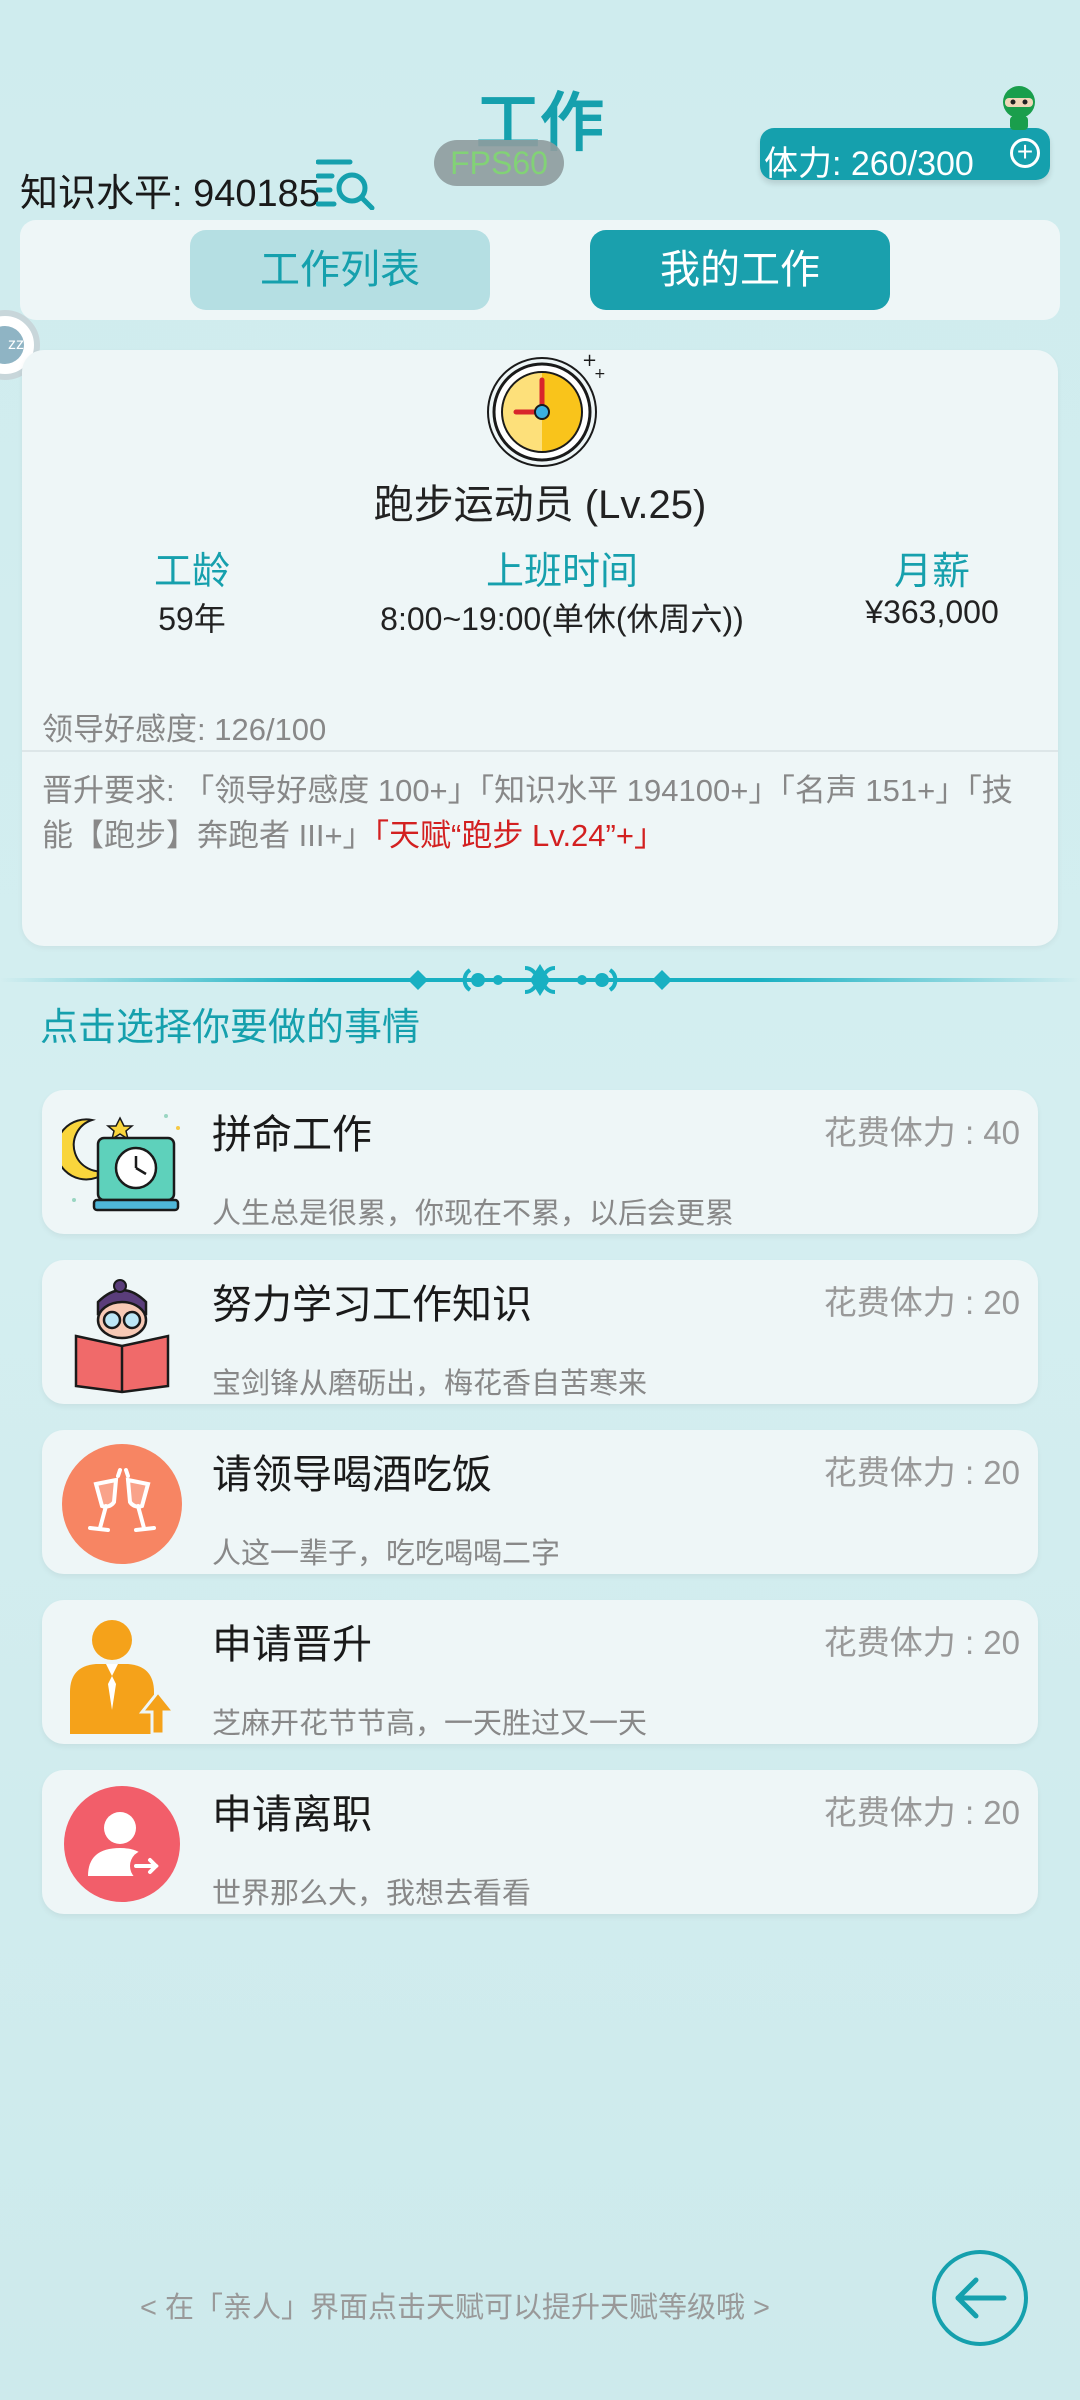  I want to click on action-title: 努力学习工作知识, so click(372, 1305).